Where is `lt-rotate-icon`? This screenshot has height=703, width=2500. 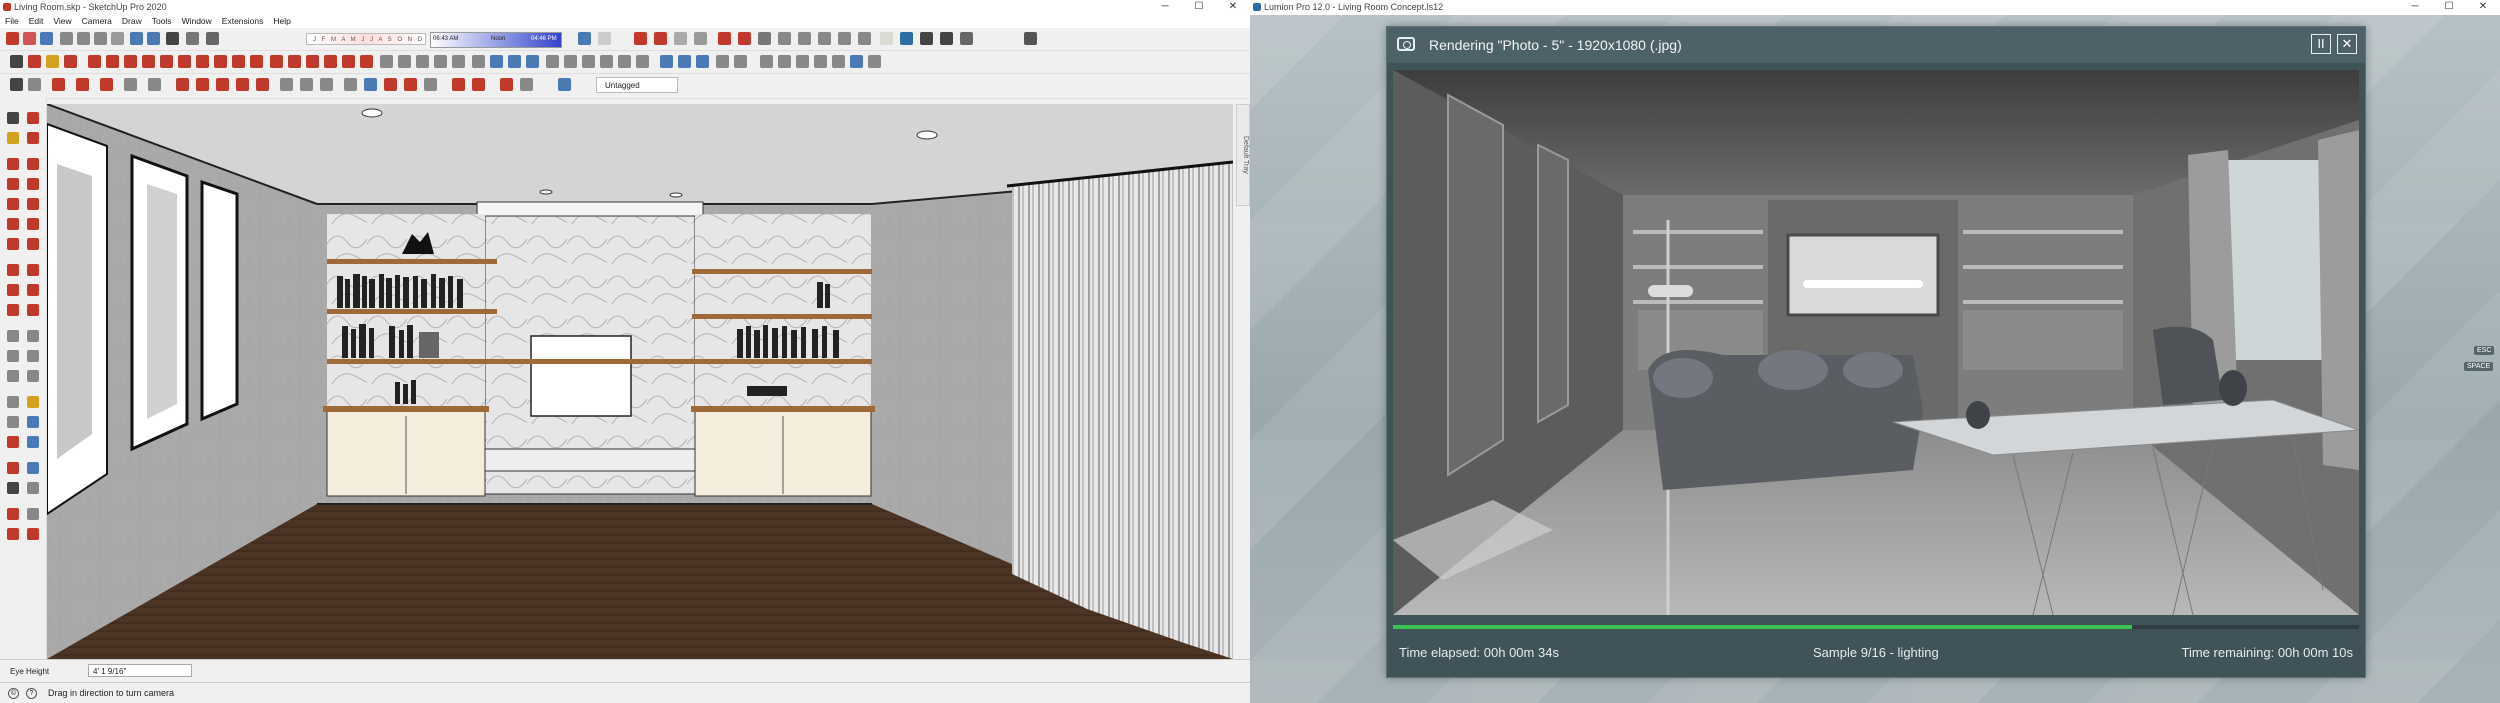
lt-rotate-icon is located at coordinates (13, 290).